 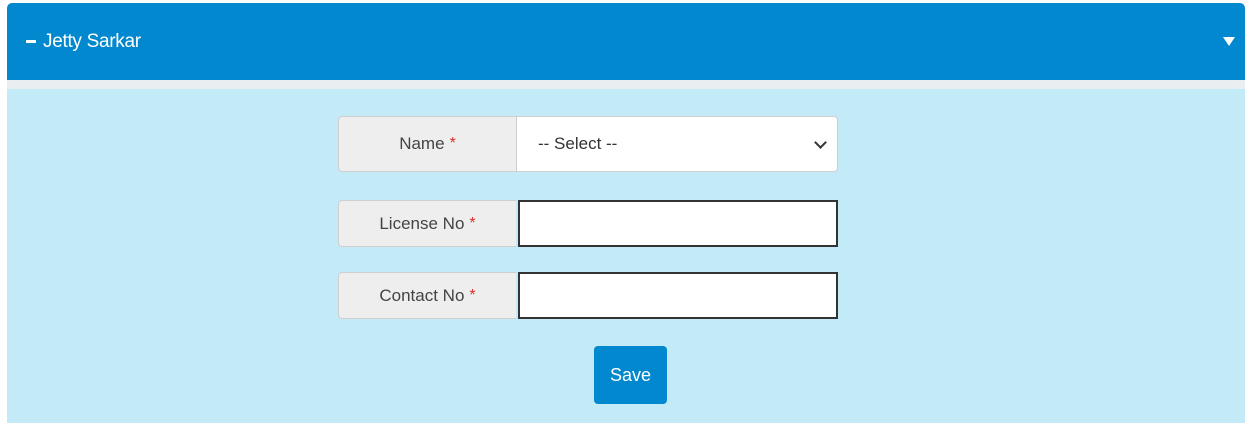 What do you see at coordinates (578, 143) in the screenshot?
I see `name-select-value: -- Select --` at bounding box center [578, 143].